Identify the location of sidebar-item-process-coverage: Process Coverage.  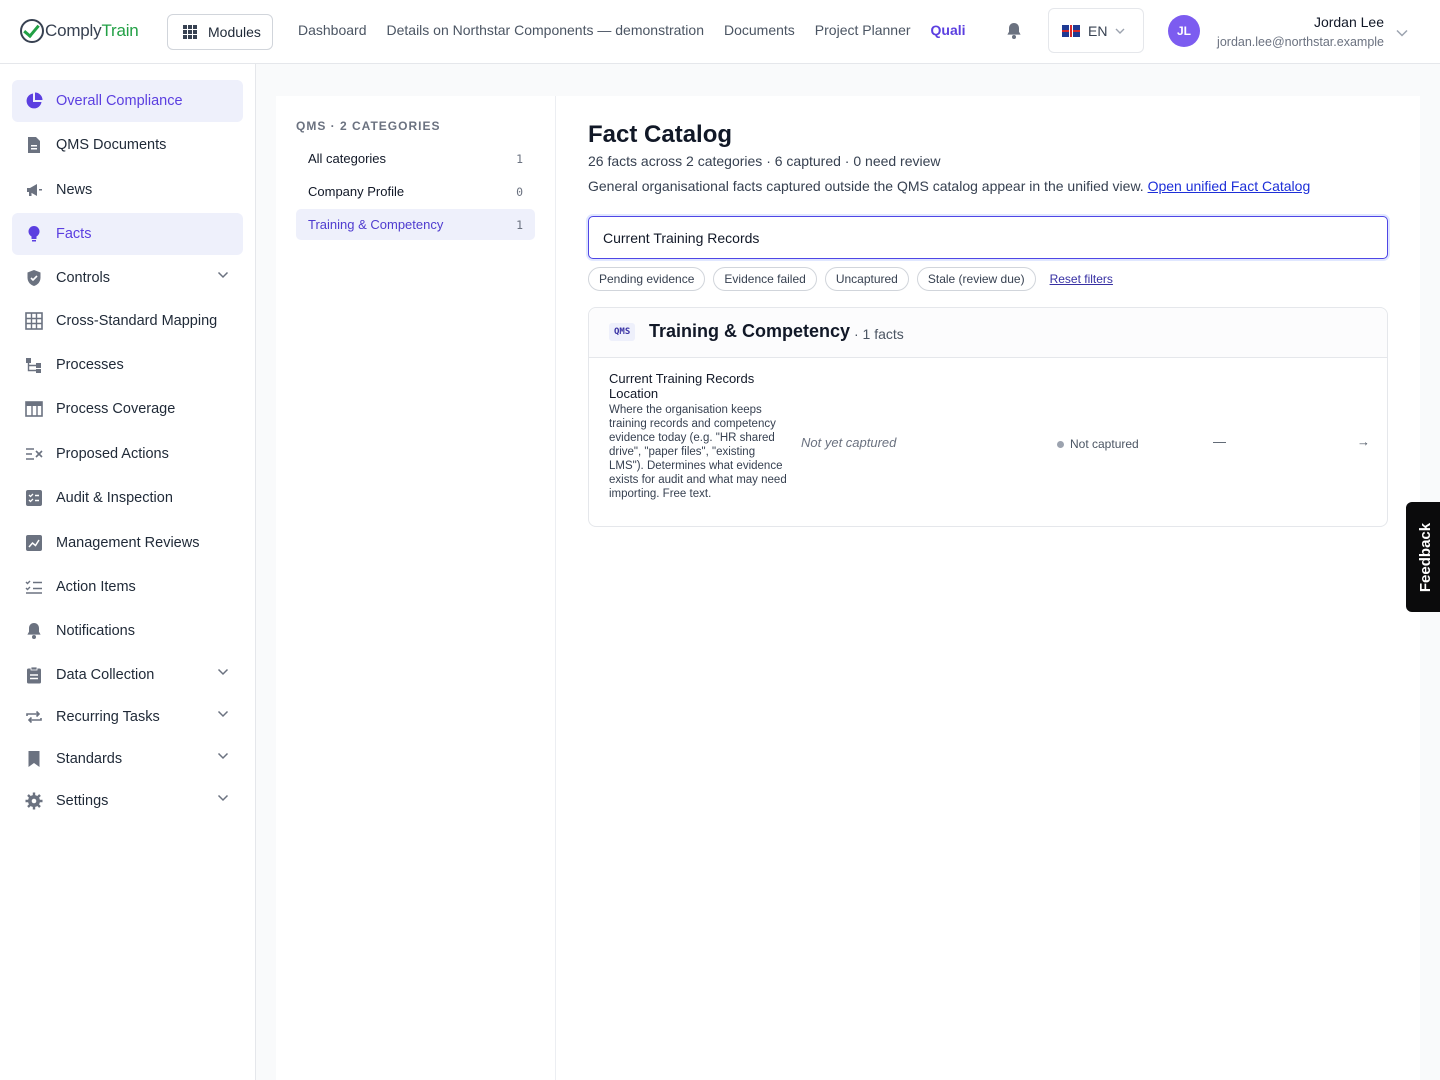
(127, 409).